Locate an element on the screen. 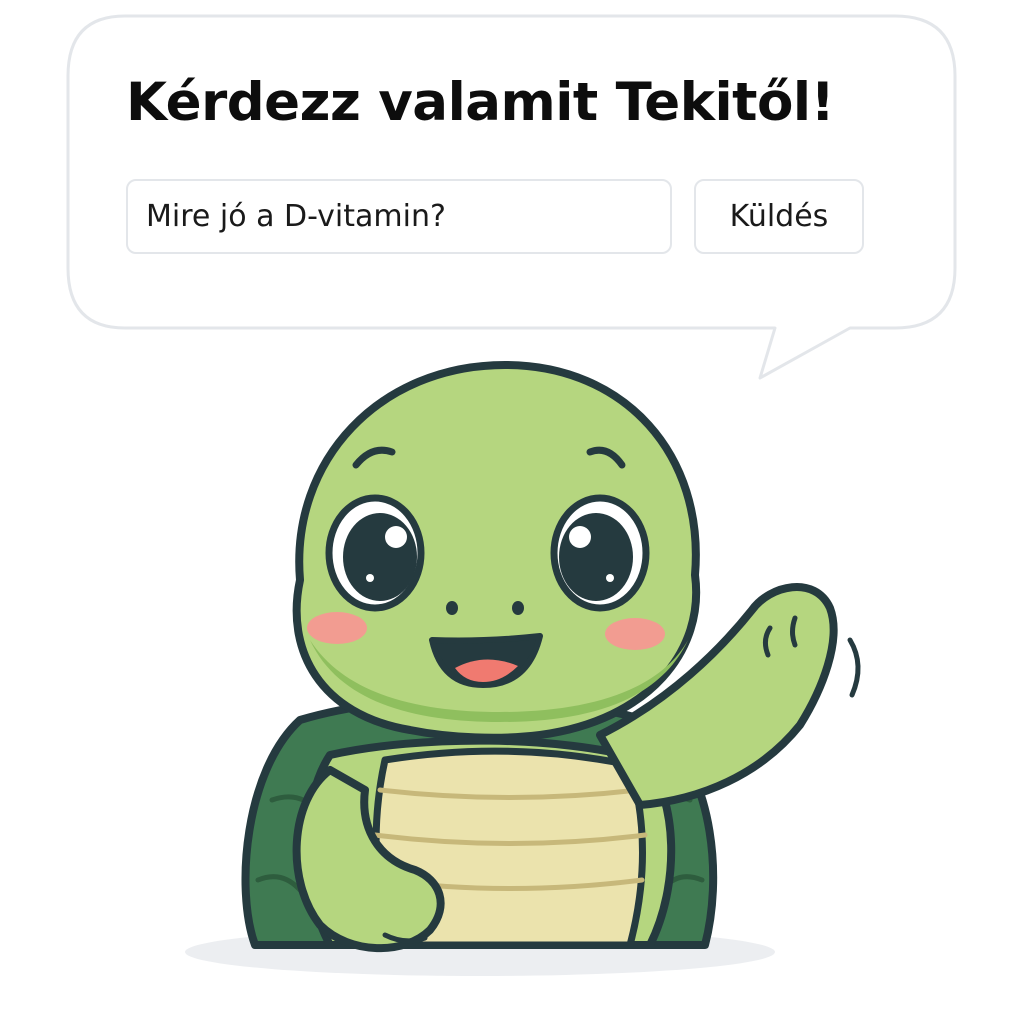 The image size is (1024, 1024). left-cheek is located at coordinates (337, 628).